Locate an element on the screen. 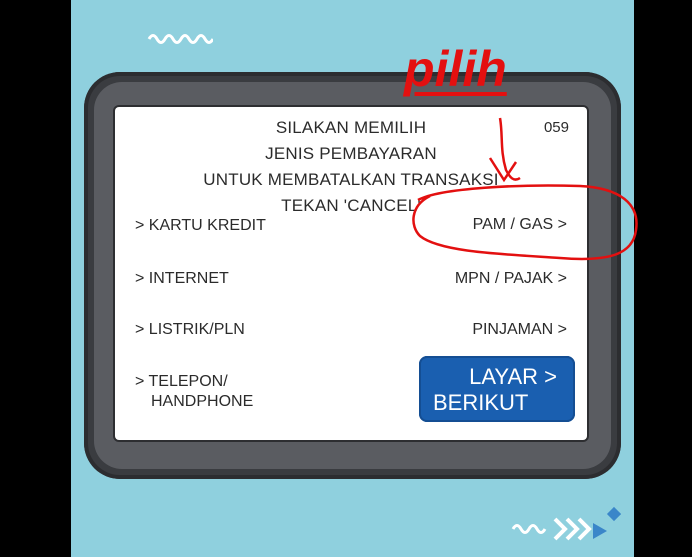  option-telepon-line2: HANDPHONE is located at coordinates (202, 401).